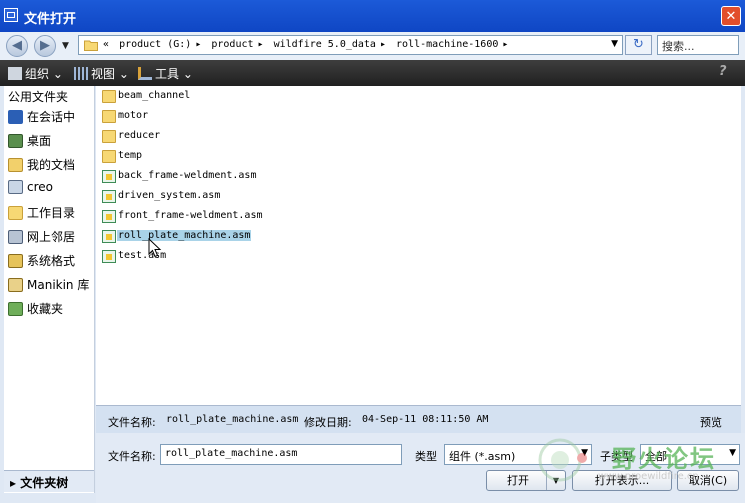  What do you see at coordinates (190, 215) in the screenshot?
I see `file-name: front_frame-weldment.asm` at bounding box center [190, 215].